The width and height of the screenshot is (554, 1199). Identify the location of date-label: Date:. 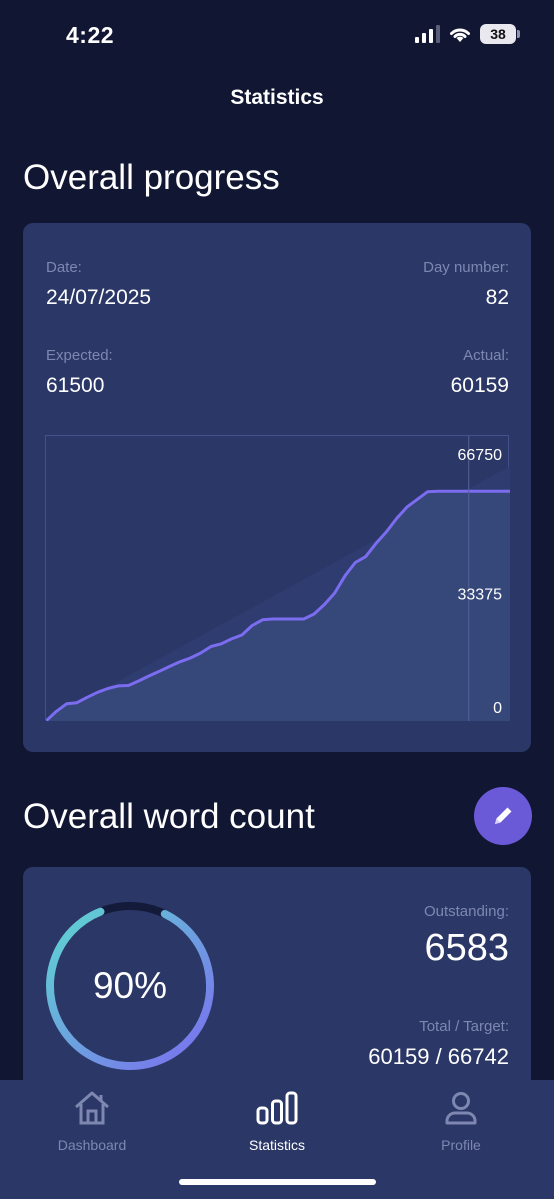
(64, 267).